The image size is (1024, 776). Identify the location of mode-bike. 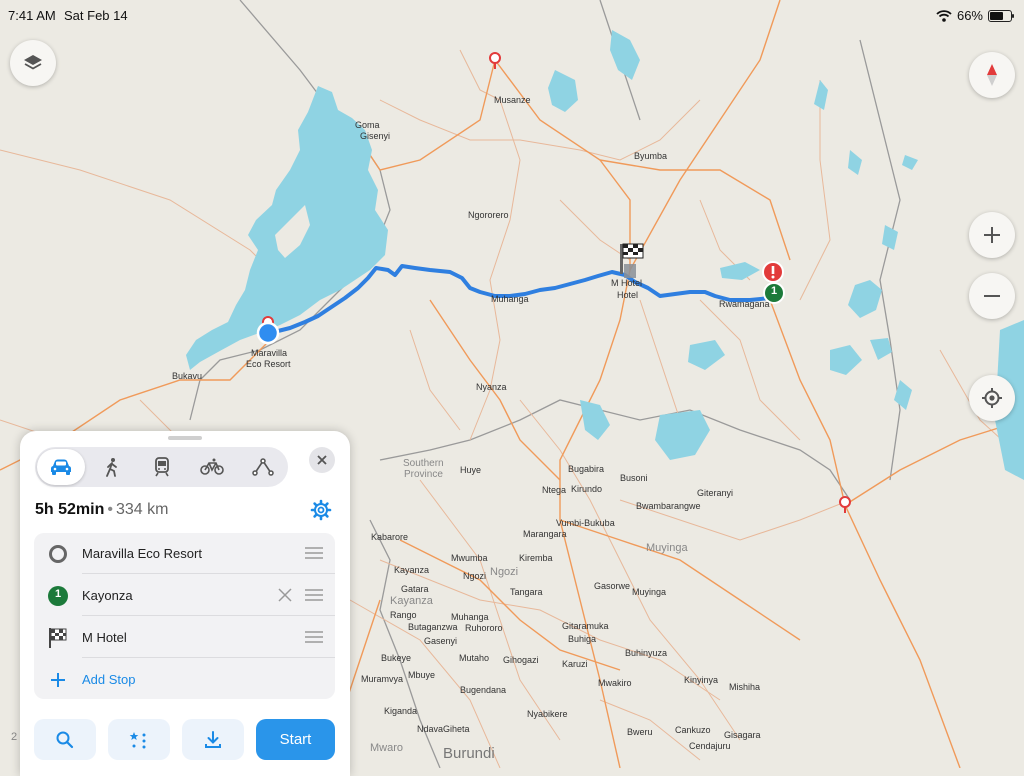
(212, 467).